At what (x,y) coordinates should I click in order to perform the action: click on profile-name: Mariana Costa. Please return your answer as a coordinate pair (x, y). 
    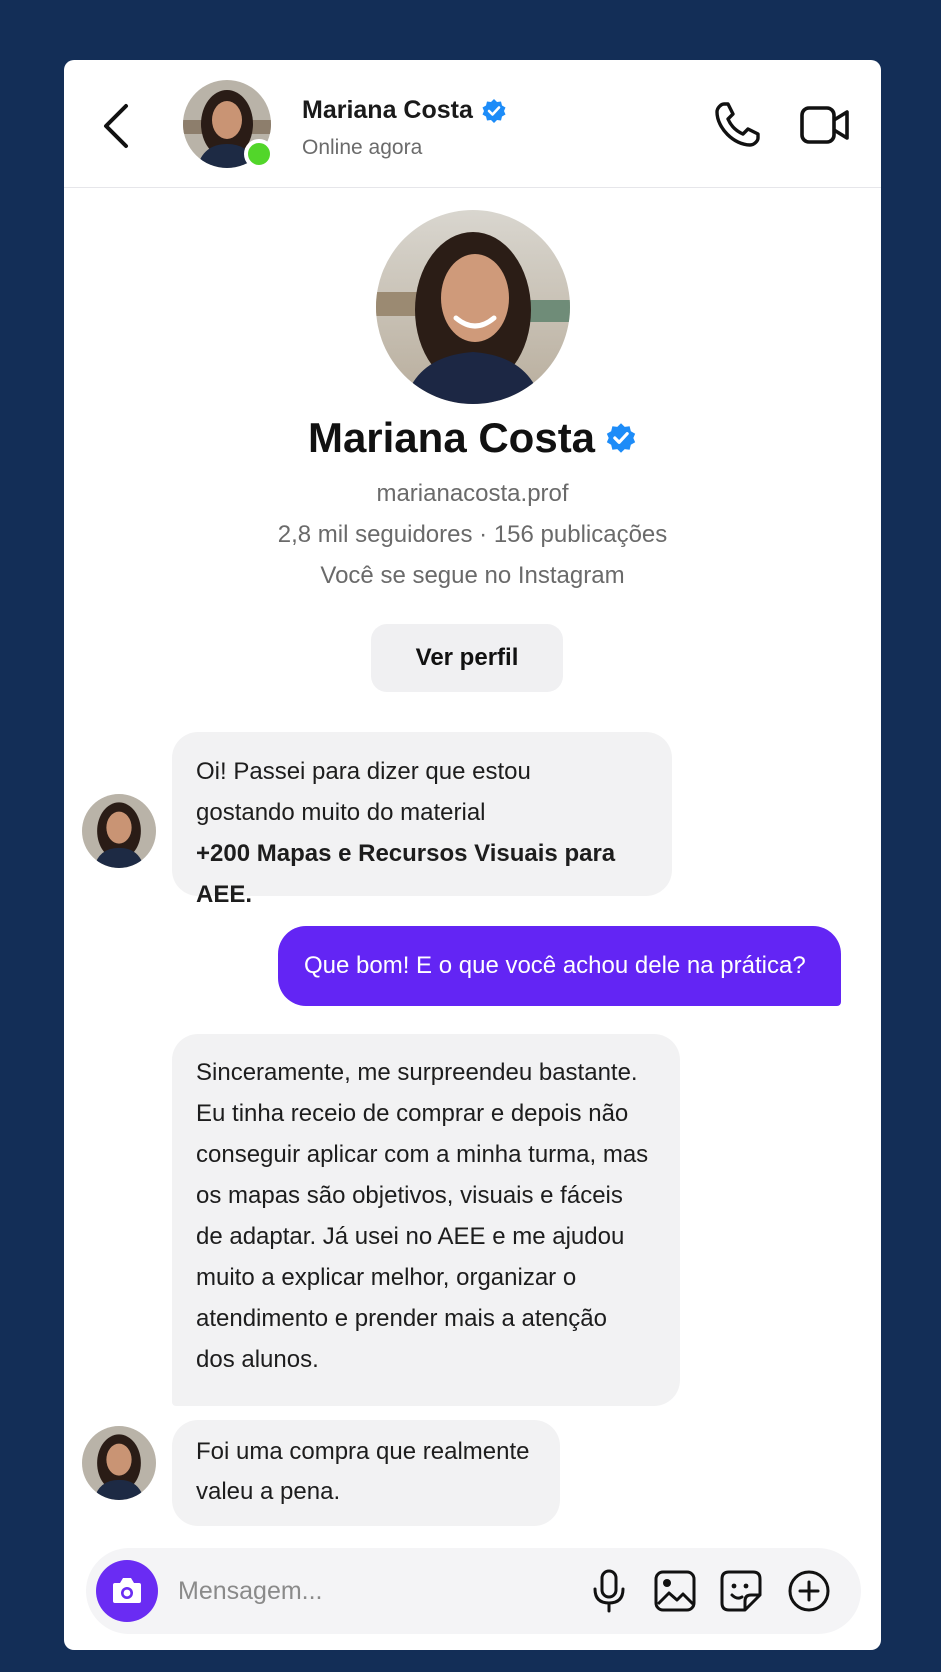
    Looking at the image, I should click on (472, 438).